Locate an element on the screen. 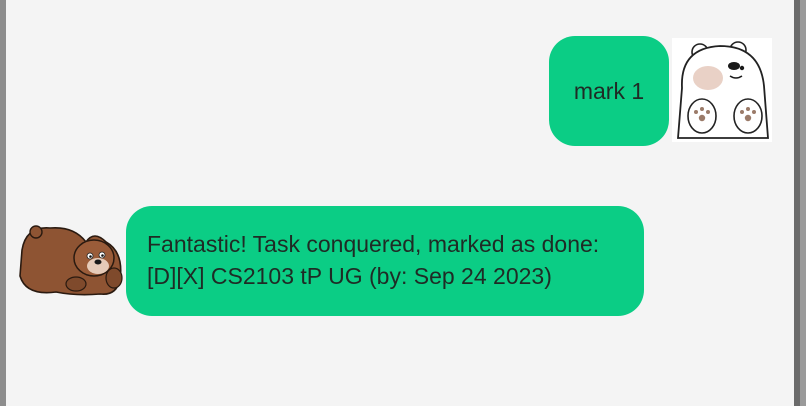 The width and height of the screenshot is (806, 406). brown-bear-avatar-icon is located at coordinates (71, 260).